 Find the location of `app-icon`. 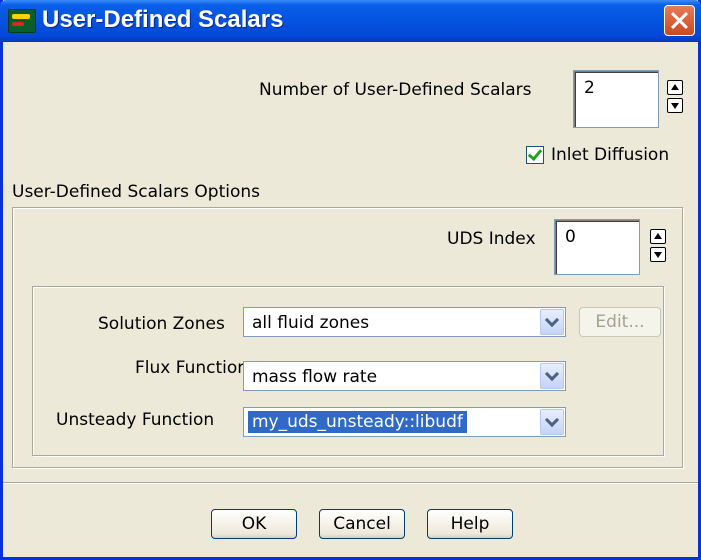

app-icon is located at coordinates (22, 21).